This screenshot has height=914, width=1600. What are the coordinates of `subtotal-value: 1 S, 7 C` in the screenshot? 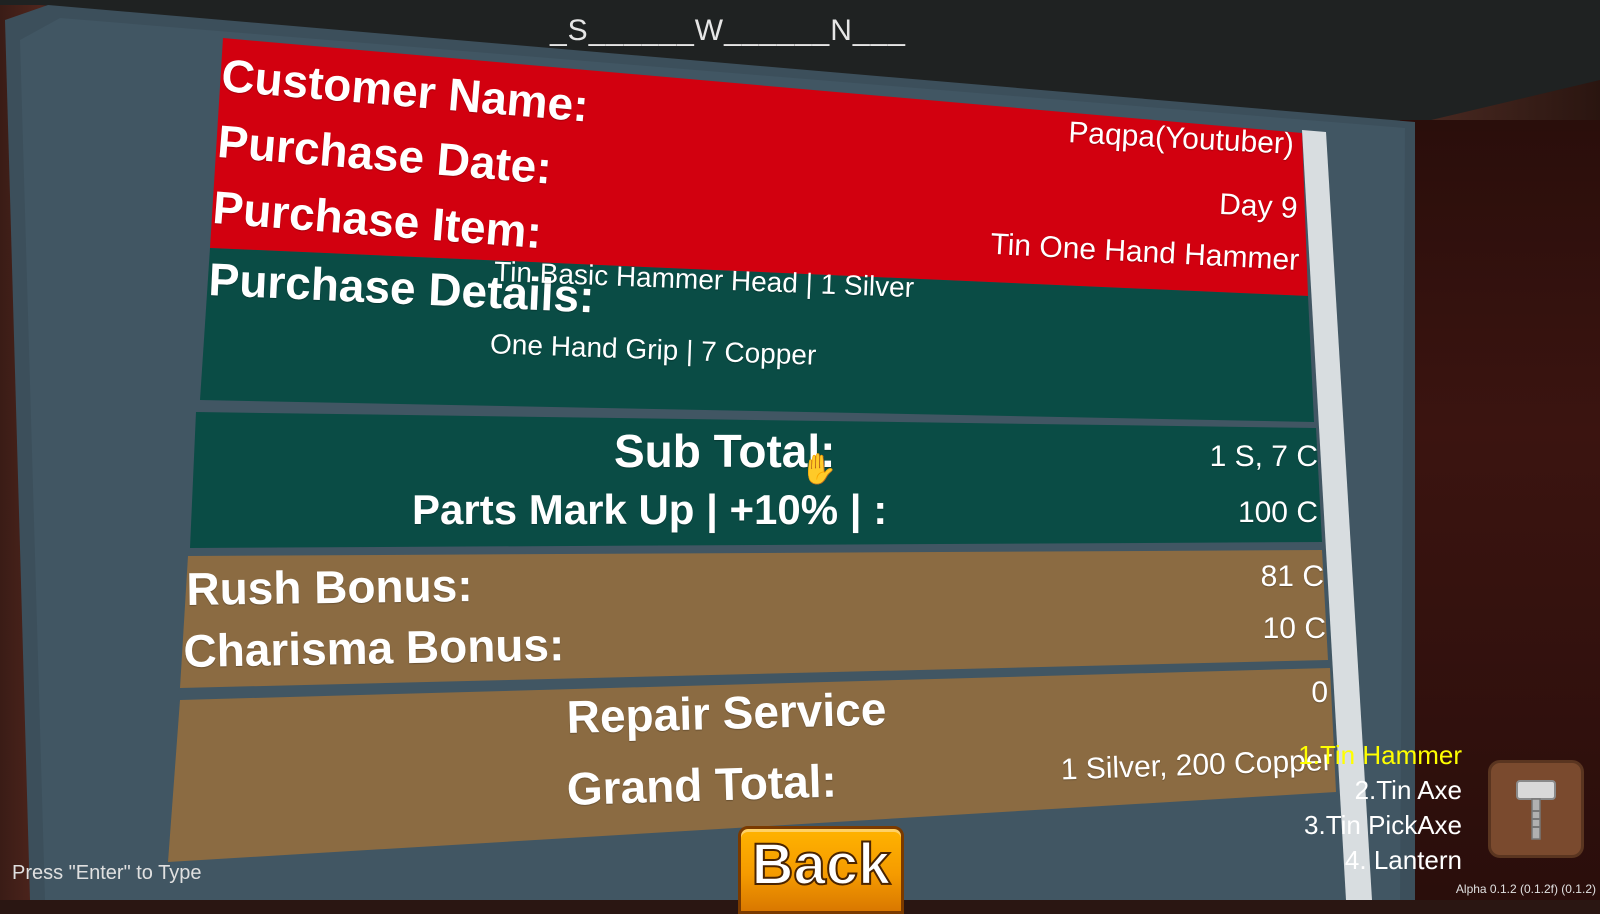 It's located at (1263, 456).